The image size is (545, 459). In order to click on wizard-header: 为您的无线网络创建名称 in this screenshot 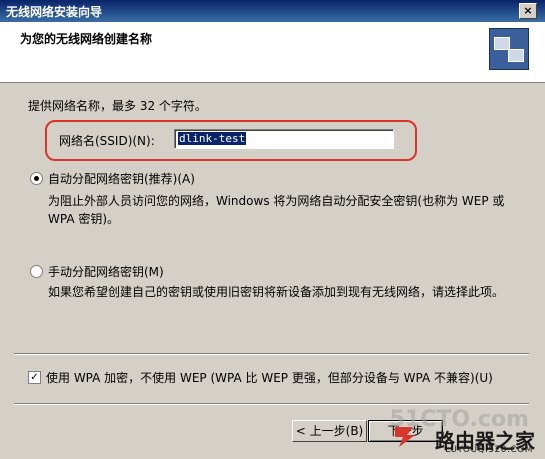, I will do `click(272, 52)`.